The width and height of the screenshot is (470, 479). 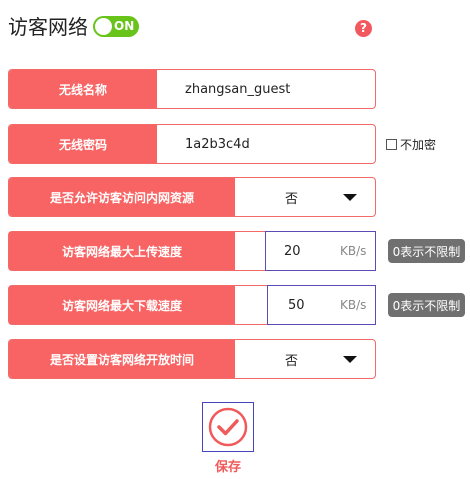 What do you see at coordinates (292, 251) in the screenshot?
I see `upload-speed-value: 20` at bounding box center [292, 251].